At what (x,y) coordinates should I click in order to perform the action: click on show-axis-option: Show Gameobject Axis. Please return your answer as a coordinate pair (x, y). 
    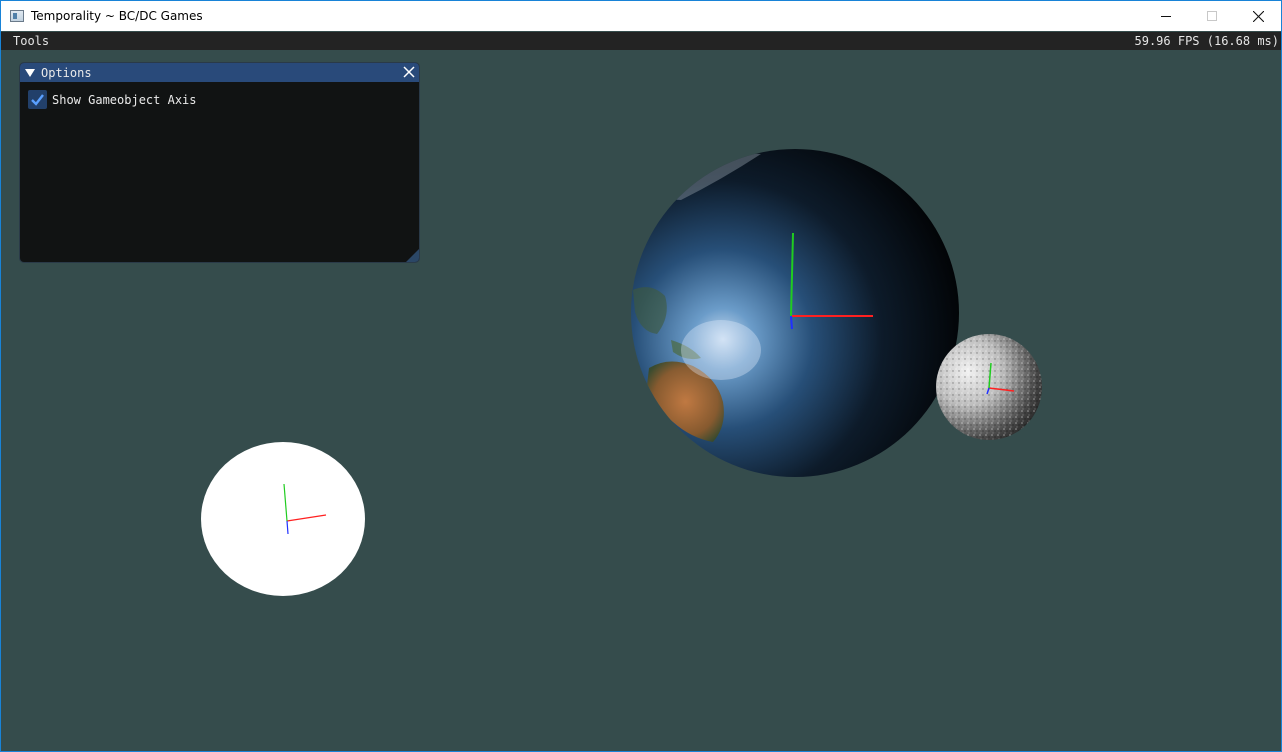
    Looking at the image, I should click on (112, 99).